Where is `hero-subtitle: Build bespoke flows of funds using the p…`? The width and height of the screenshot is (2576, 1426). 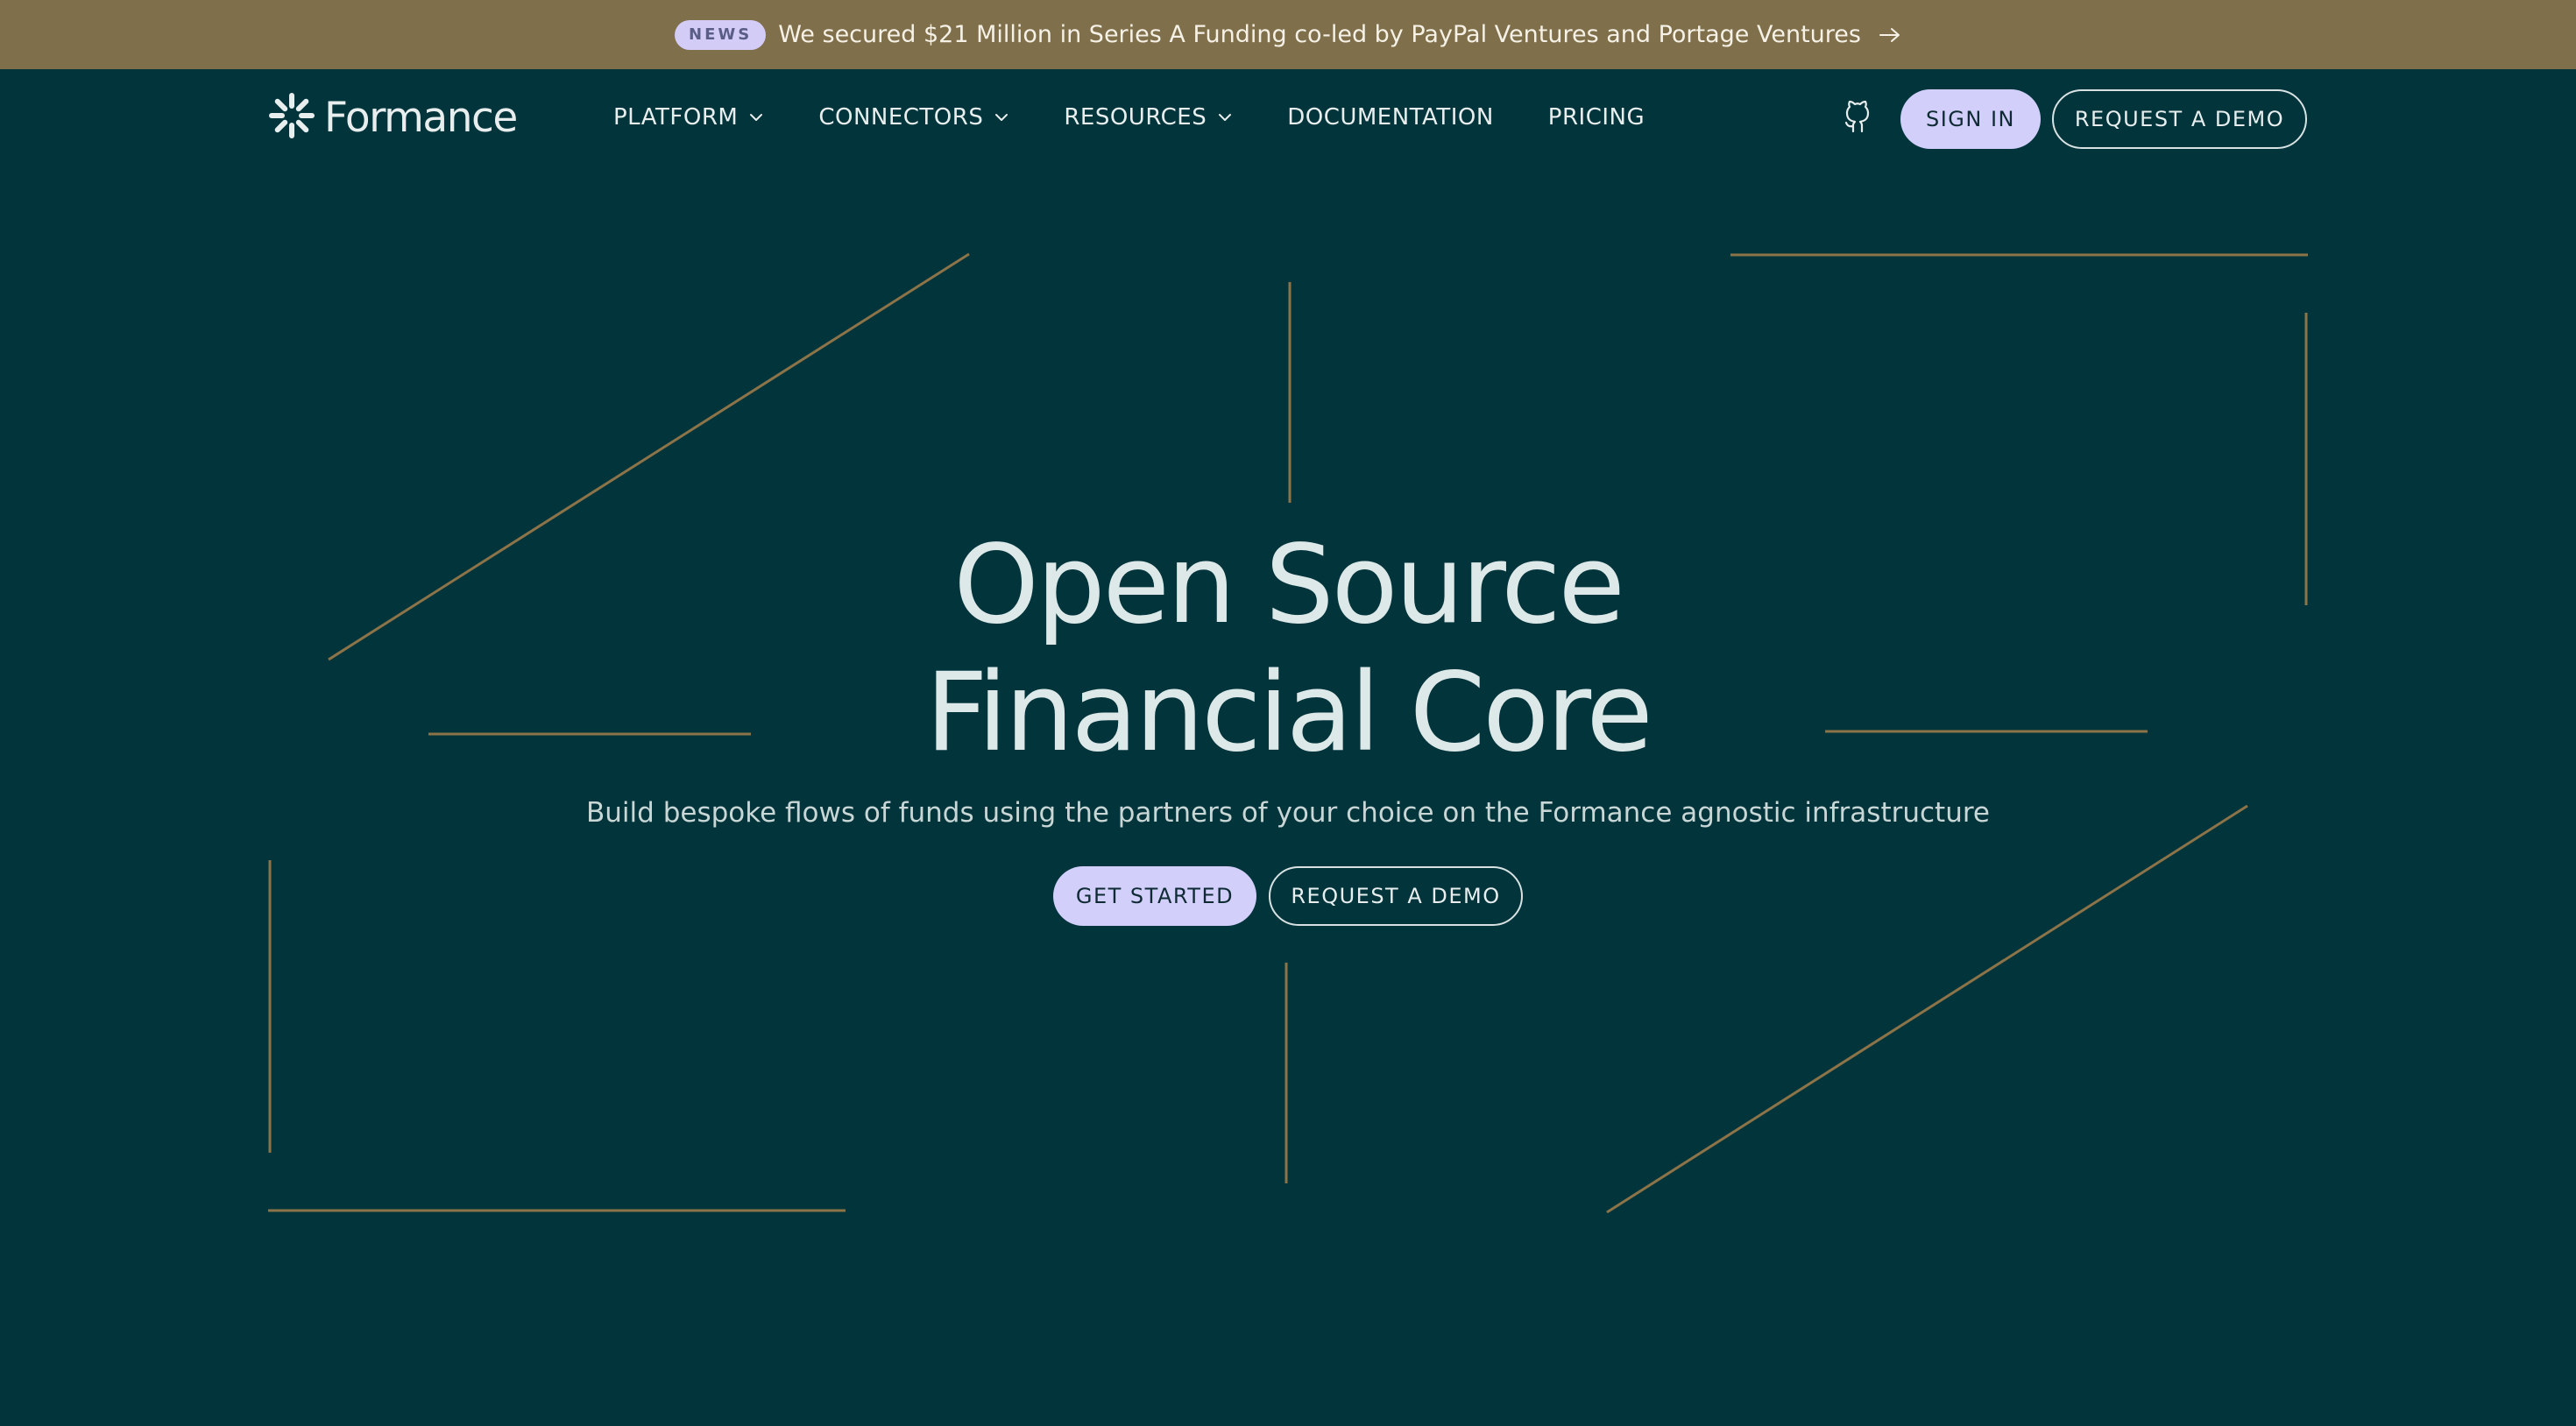
hero-subtitle: Build bespoke flows of funds using the p… is located at coordinates (1288, 813).